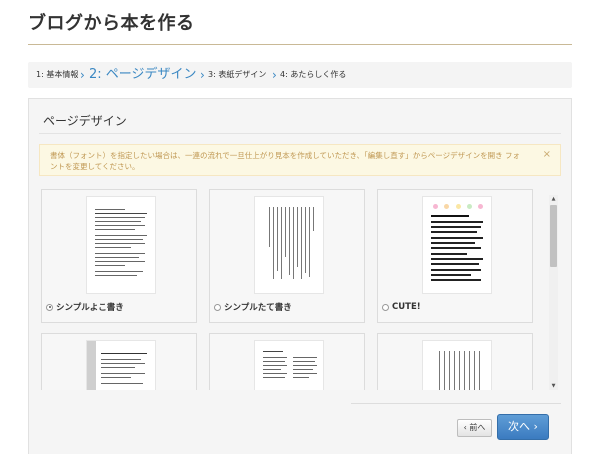 Image resolution: width=600 pixels, height=454 pixels. I want to click on design-label: CUTE!, so click(406, 307).